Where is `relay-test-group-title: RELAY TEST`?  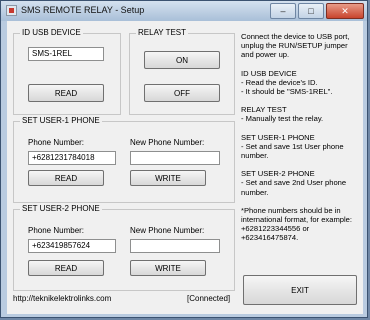 relay-test-group-title: RELAY TEST is located at coordinates (162, 32).